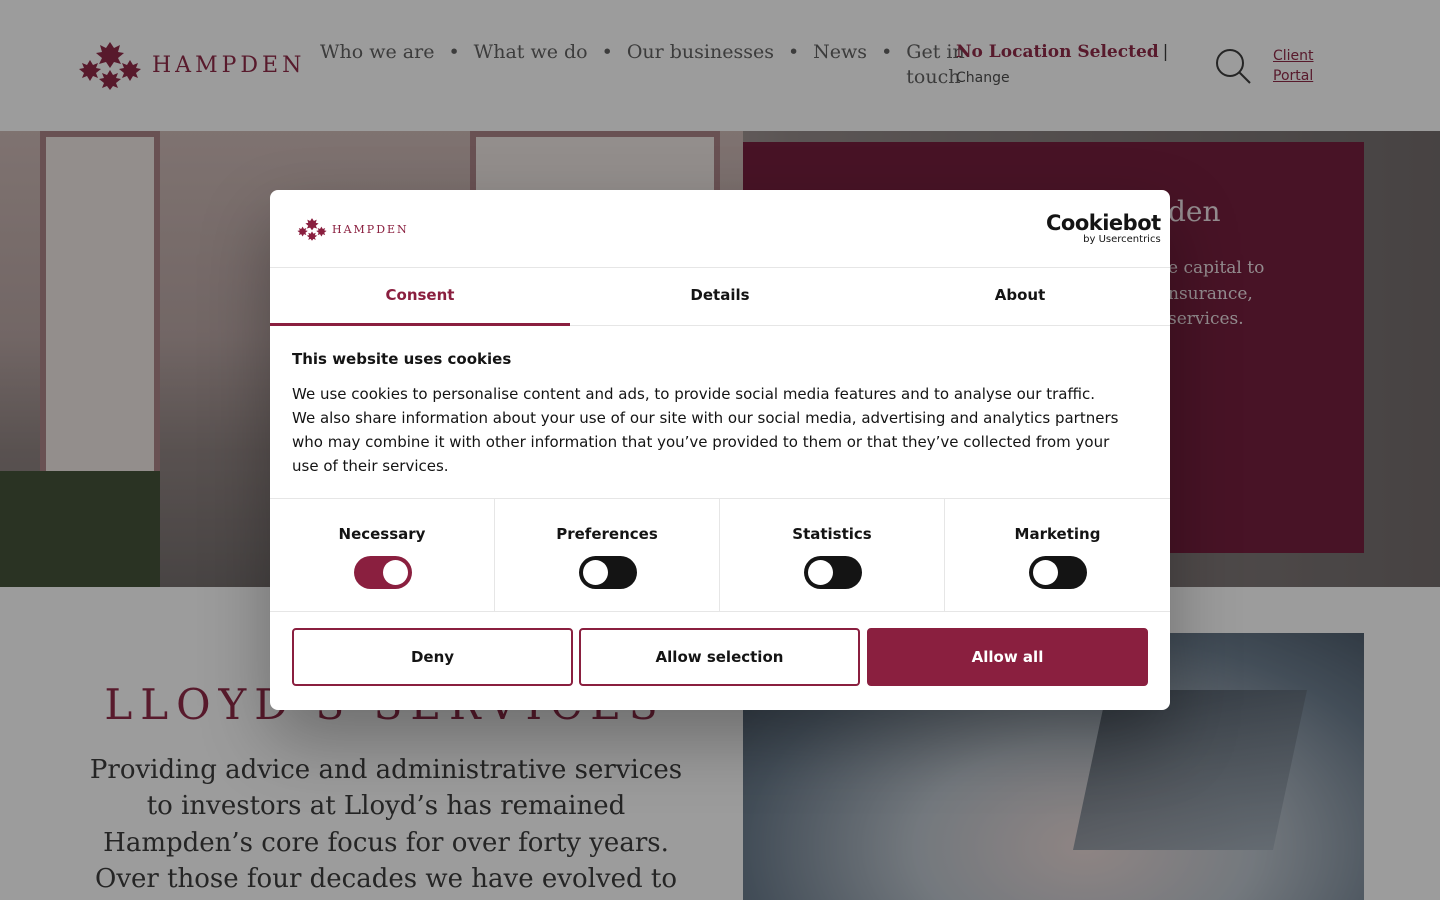  Describe the element at coordinates (1122, 239) in the screenshot. I see `cookiebot-by-line: by Usercentrics` at that location.